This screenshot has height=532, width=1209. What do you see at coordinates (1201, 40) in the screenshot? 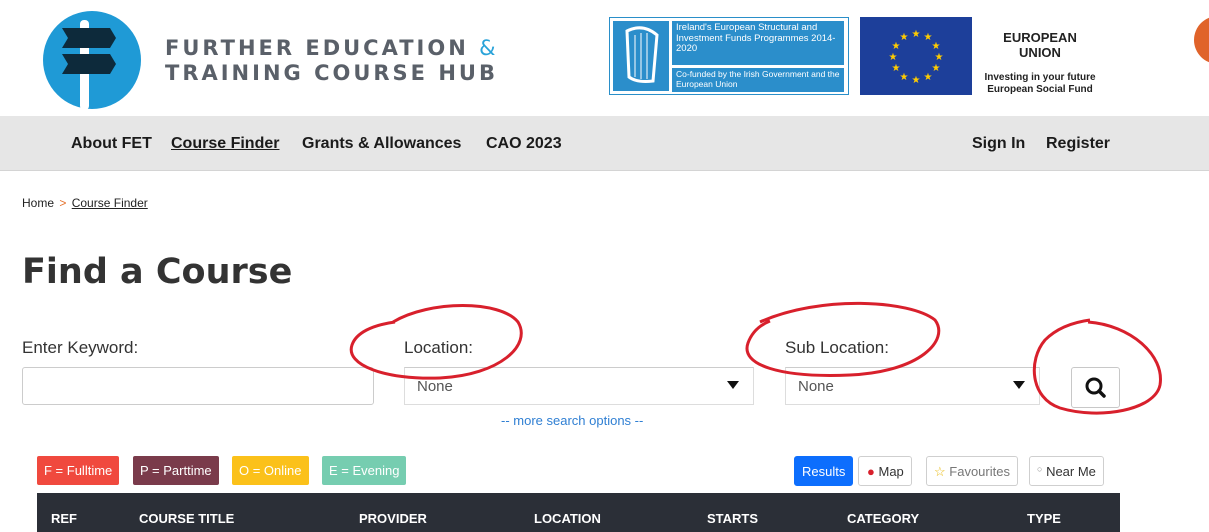
I see `user-avatar` at bounding box center [1201, 40].